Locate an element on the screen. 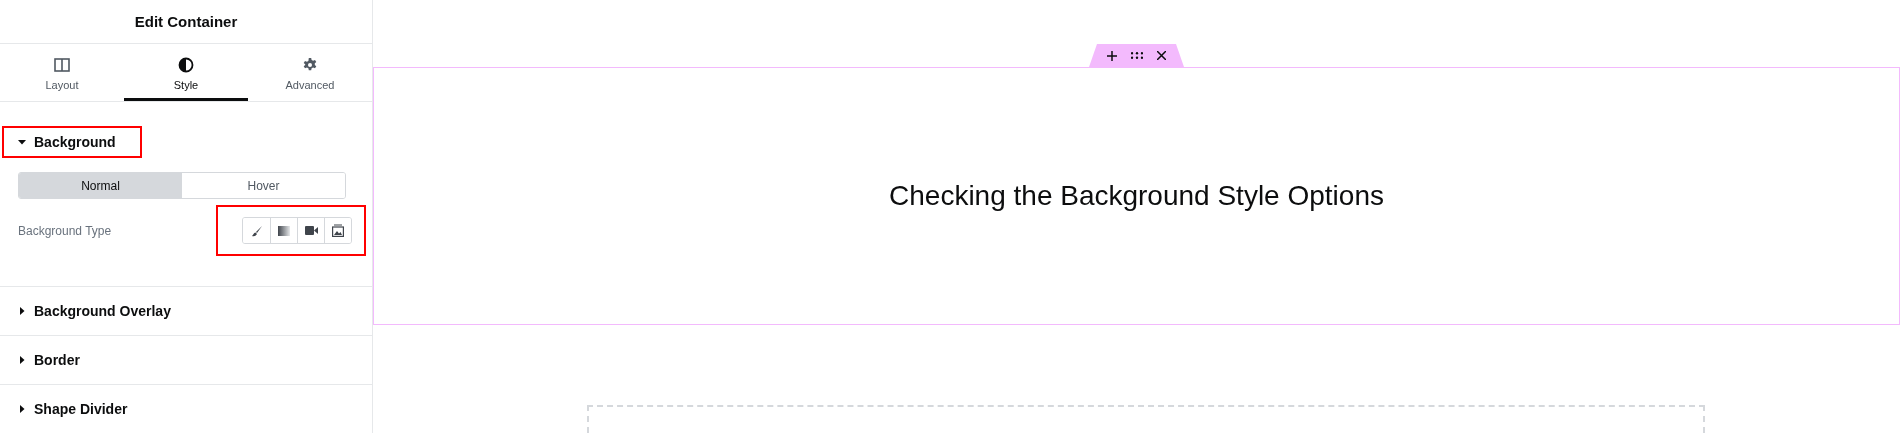 This screenshot has height=433, width=1900. section-header: Background is located at coordinates (72, 142).